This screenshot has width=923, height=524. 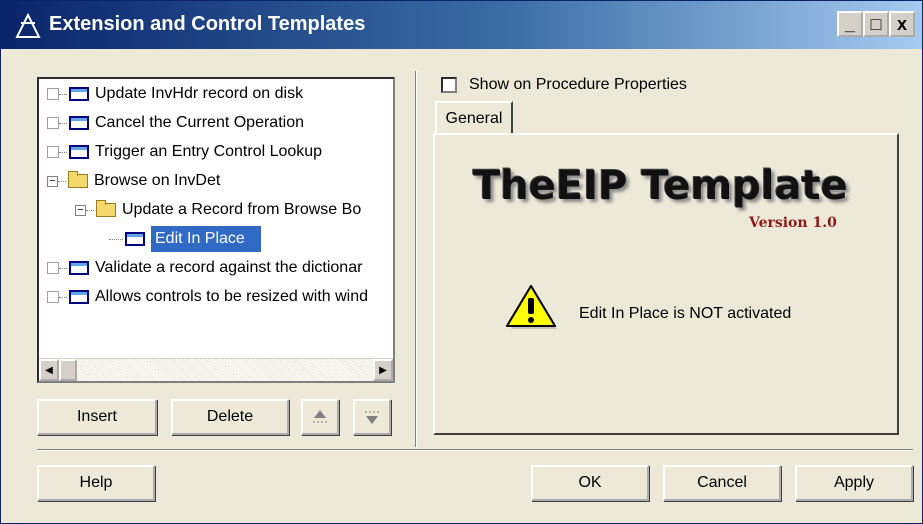 I want to click on help-button: Help, so click(x=96, y=483).